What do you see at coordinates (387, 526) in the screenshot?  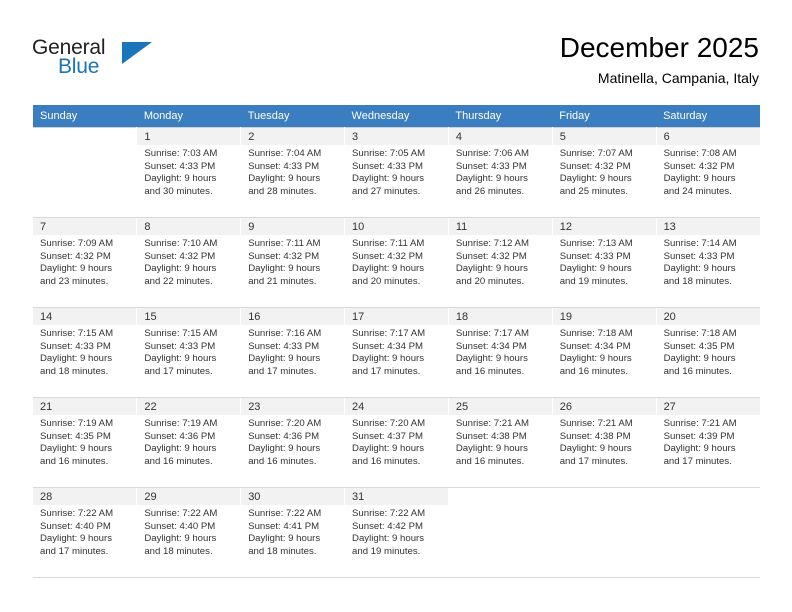 I see `sunset-time: Sunset: 4:42 PM` at bounding box center [387, 526].